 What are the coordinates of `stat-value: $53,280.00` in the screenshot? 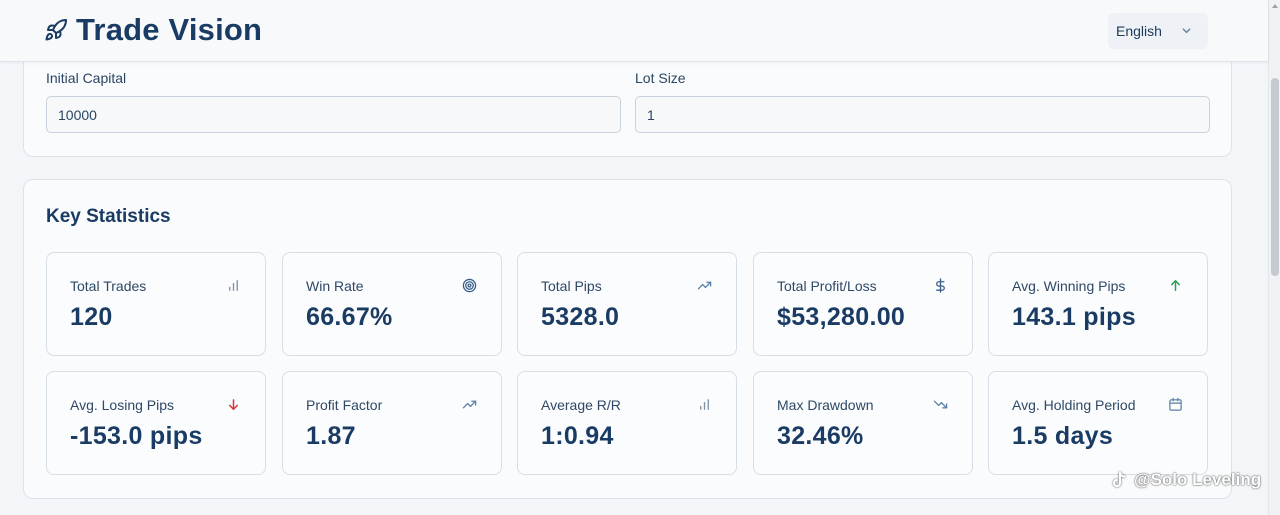 It's located at (841, 317).